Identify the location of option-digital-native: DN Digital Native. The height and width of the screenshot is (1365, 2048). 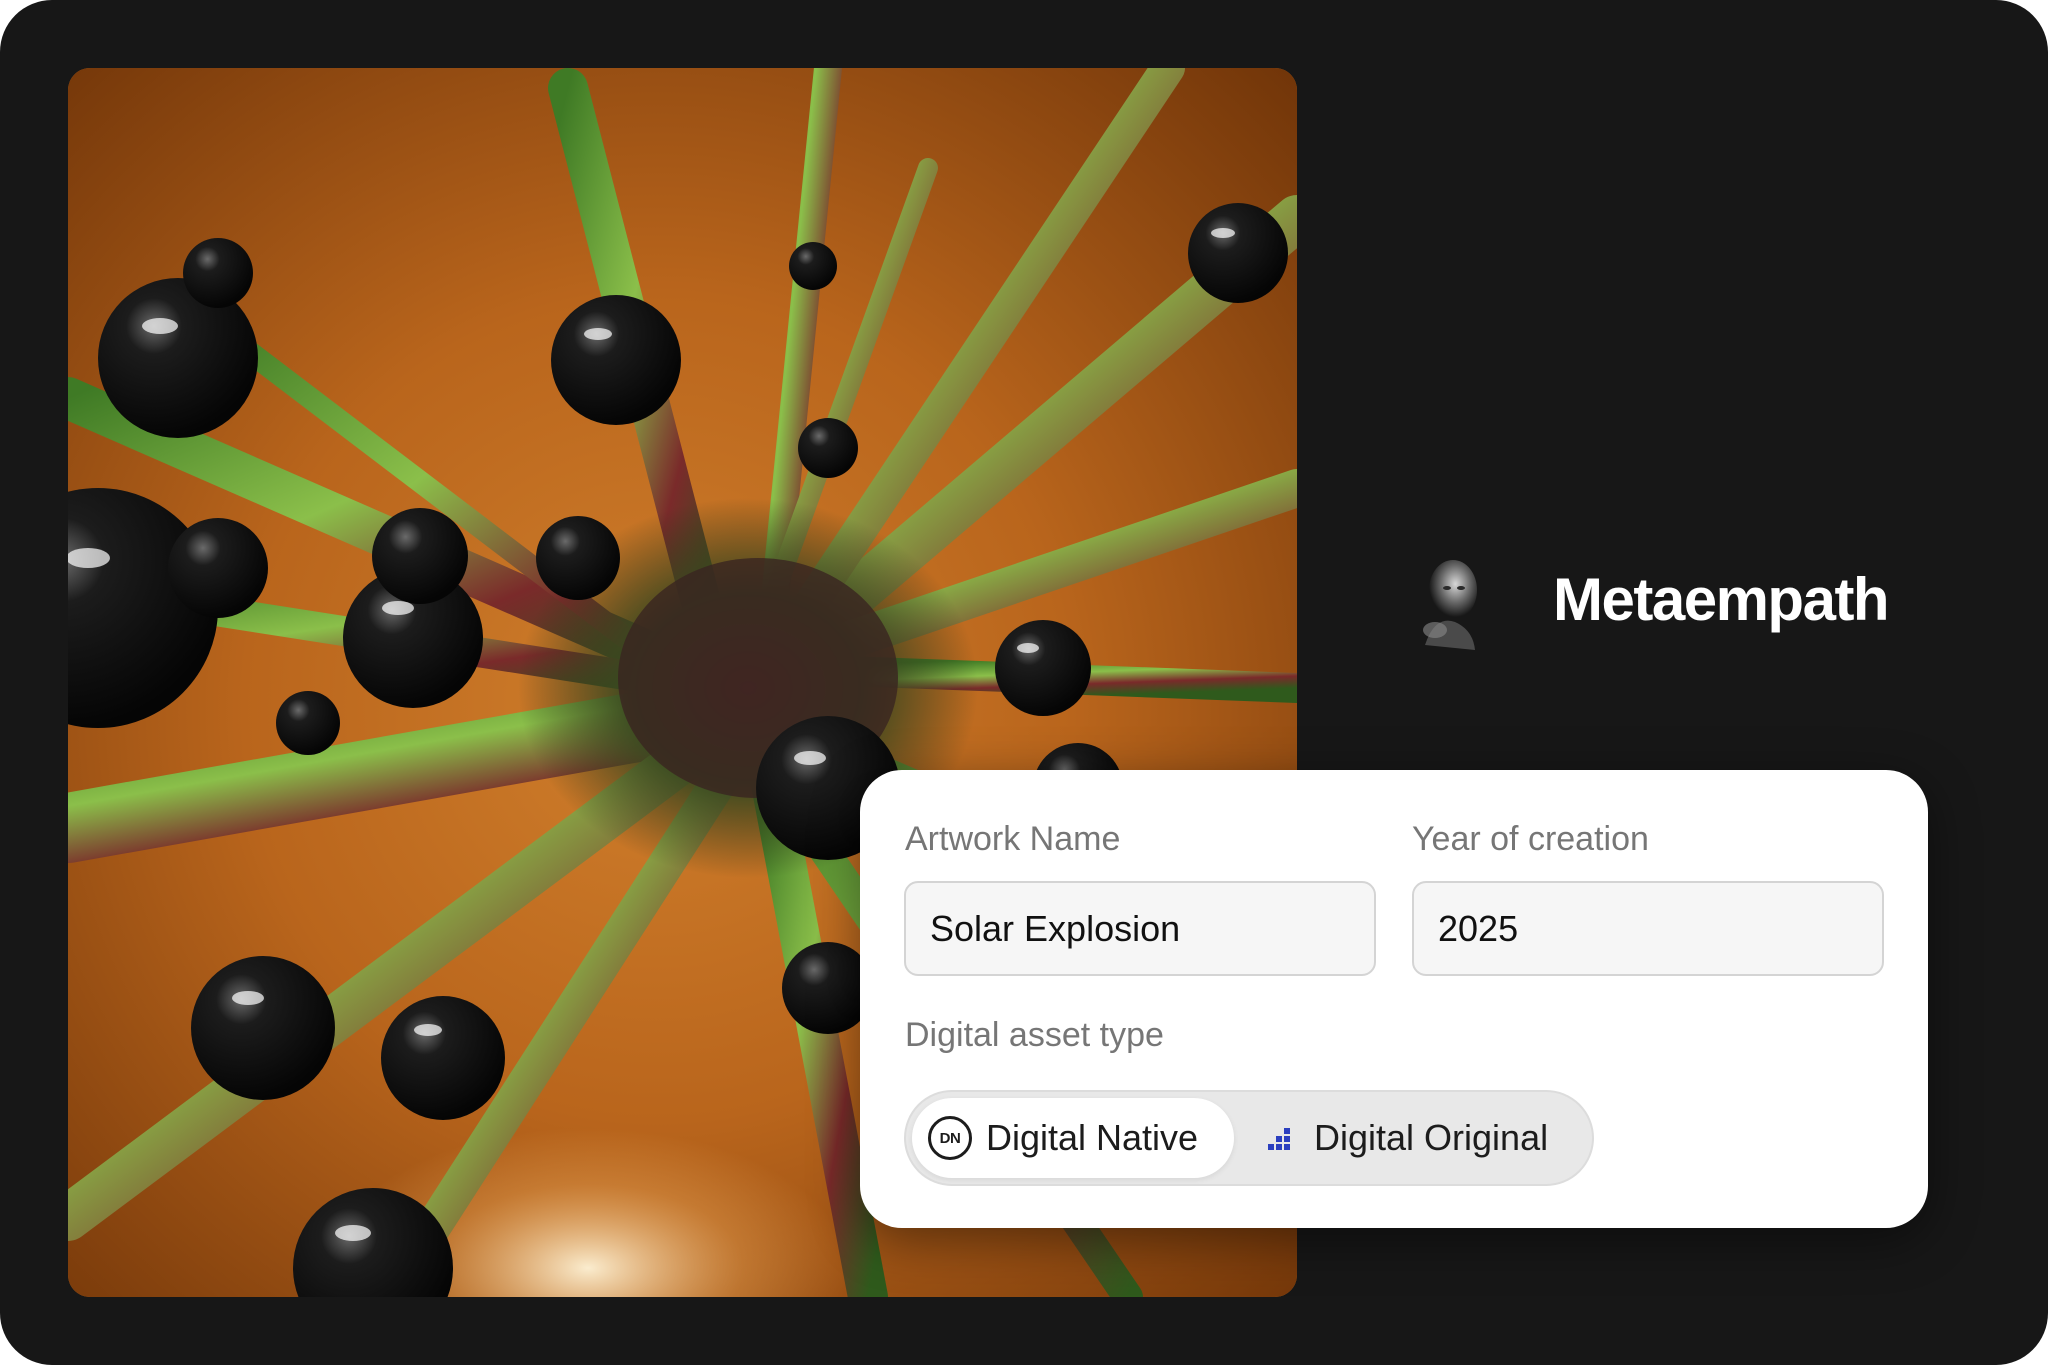
(1073, 1138).